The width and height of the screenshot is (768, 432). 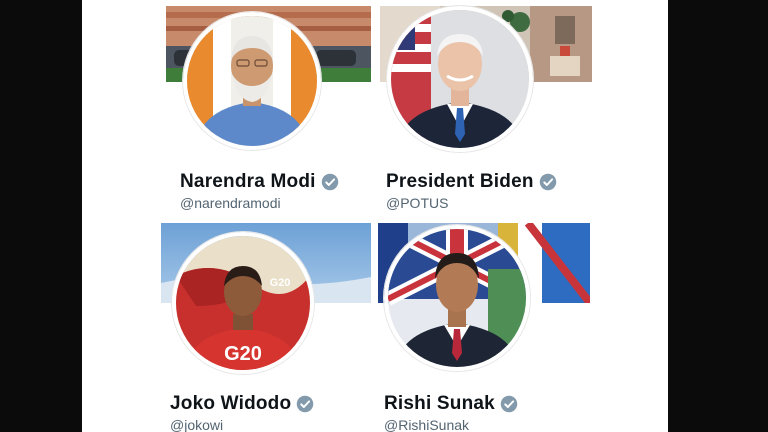 I want to click on display-name: Rishi Sunak, so click(x=451, y=404).